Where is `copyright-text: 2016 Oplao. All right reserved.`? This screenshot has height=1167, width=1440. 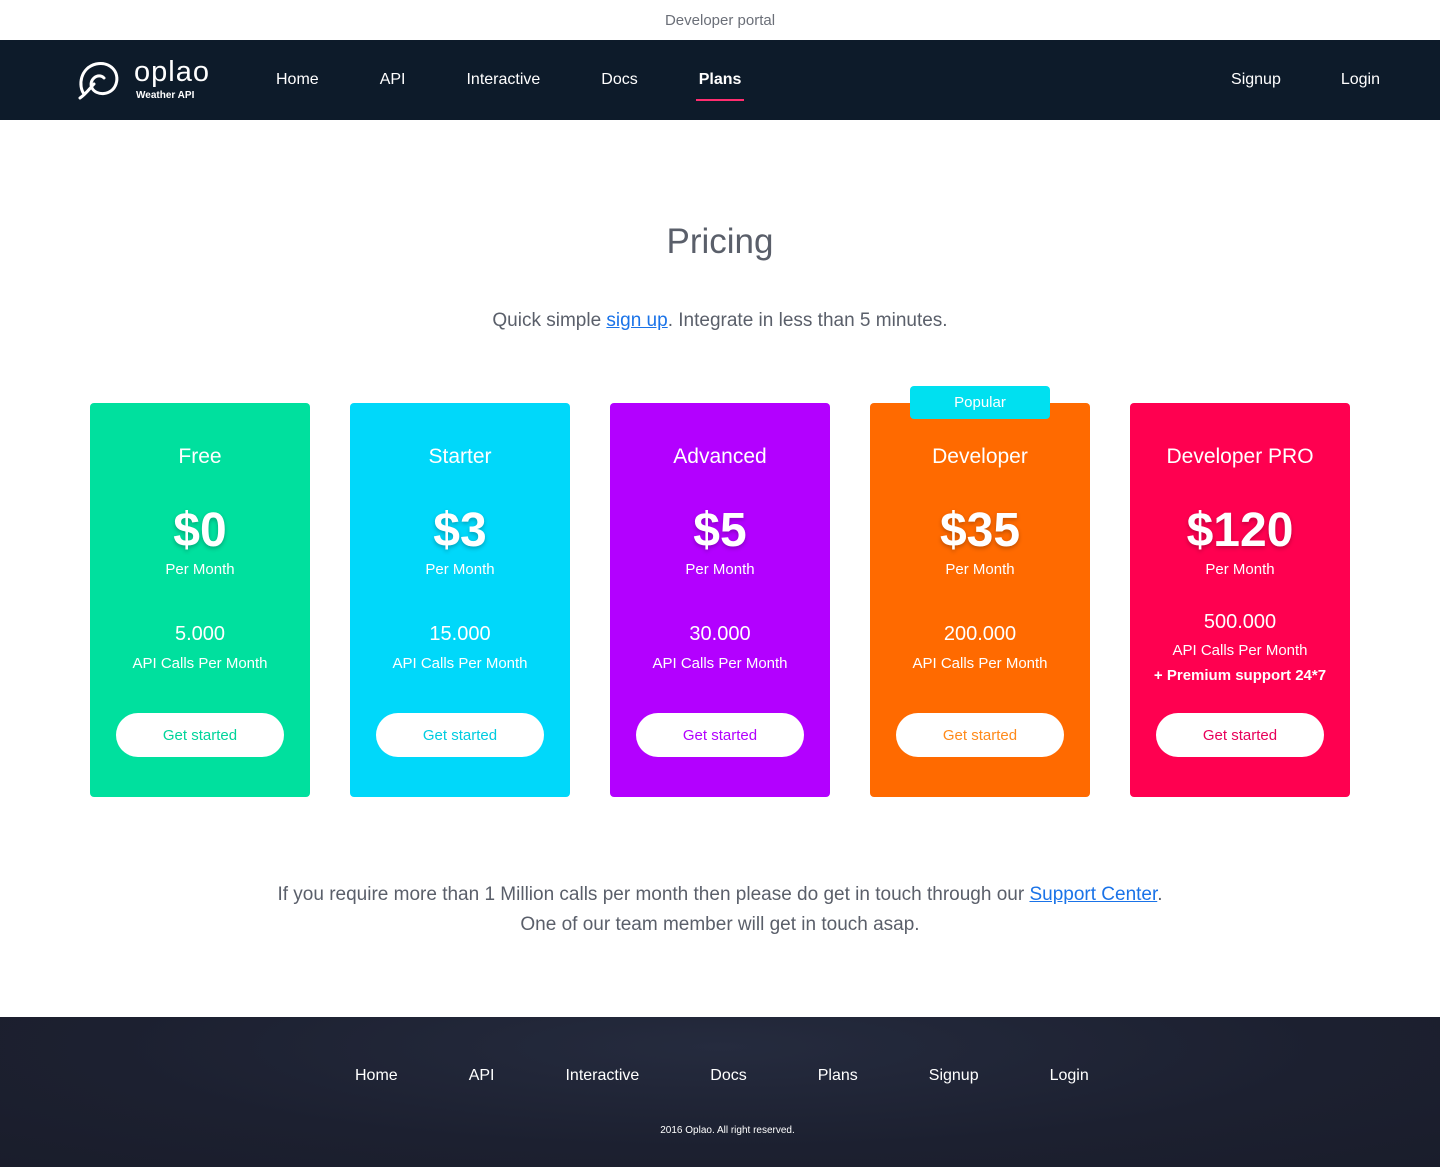
copyright-text: 2016 Oplao. All right reserved. is located at coordinates (727, 1130).